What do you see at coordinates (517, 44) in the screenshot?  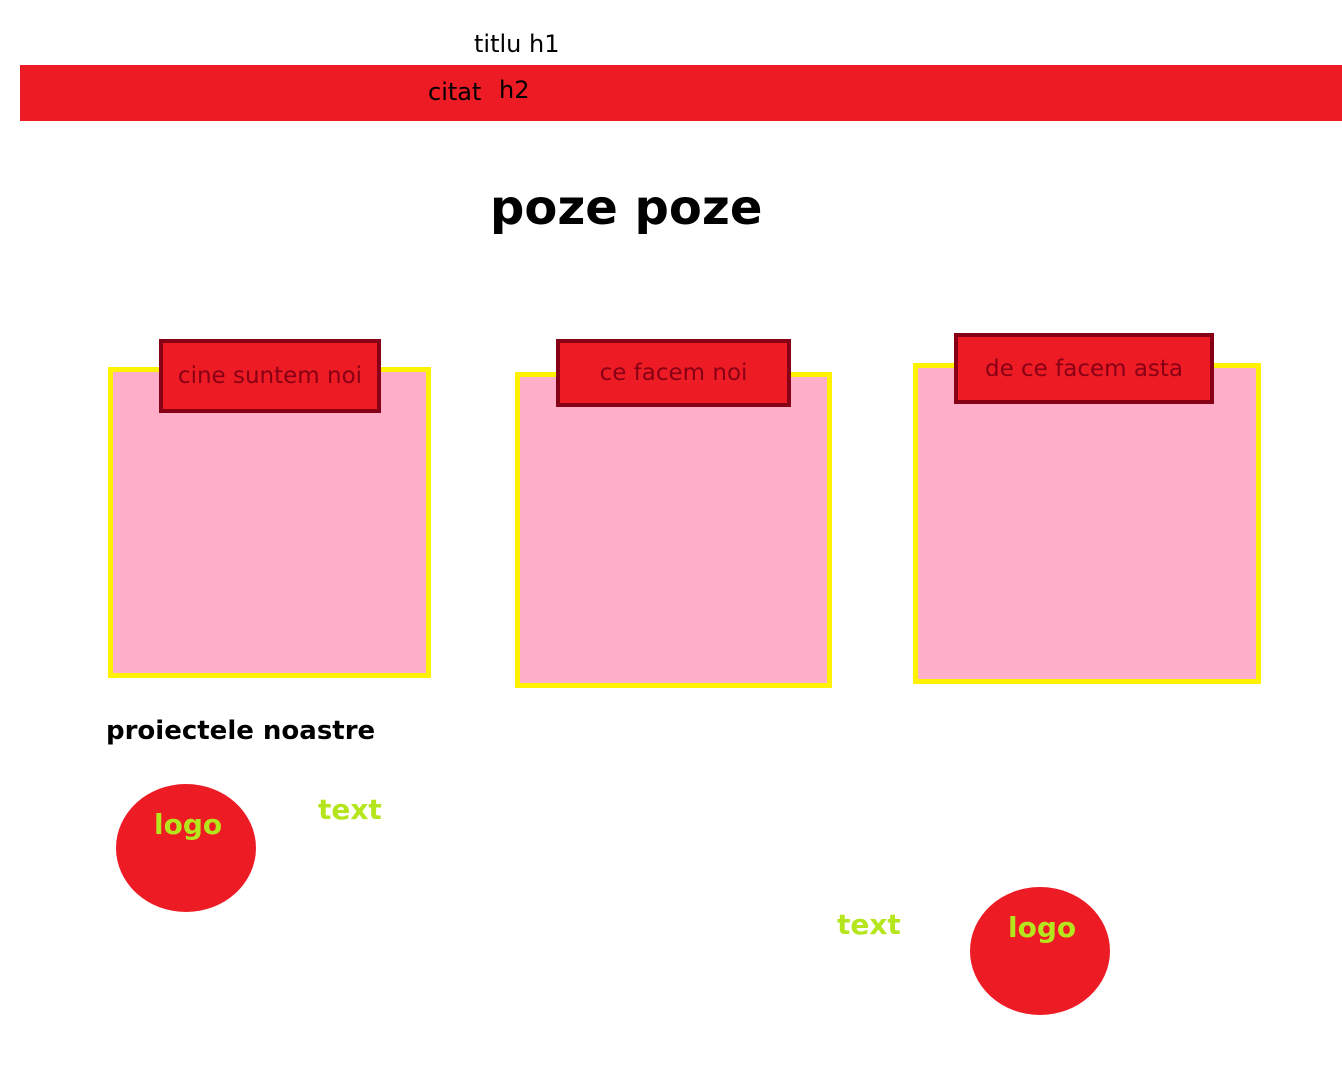 I see `page-title-h1: titlu h1` at bounding box center [517, 44].